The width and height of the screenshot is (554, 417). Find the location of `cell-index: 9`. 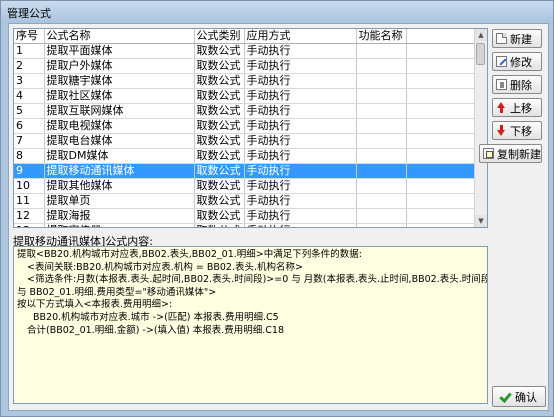

cell-index: 9 is located at coordinates (29, 171).